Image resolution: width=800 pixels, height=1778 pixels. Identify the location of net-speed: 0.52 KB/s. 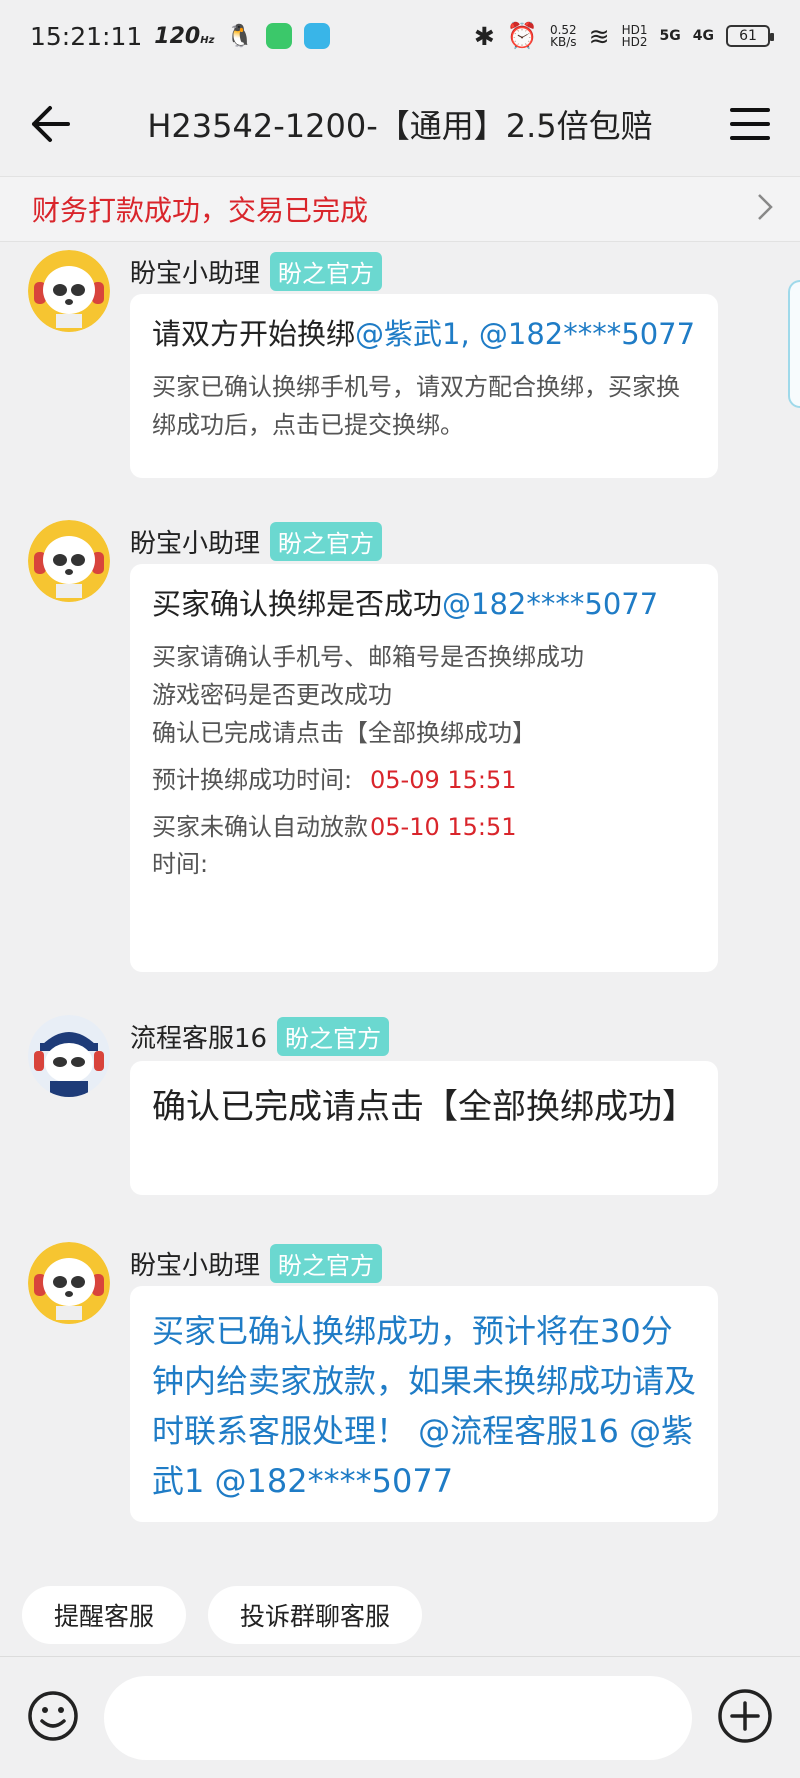
(563, 36).